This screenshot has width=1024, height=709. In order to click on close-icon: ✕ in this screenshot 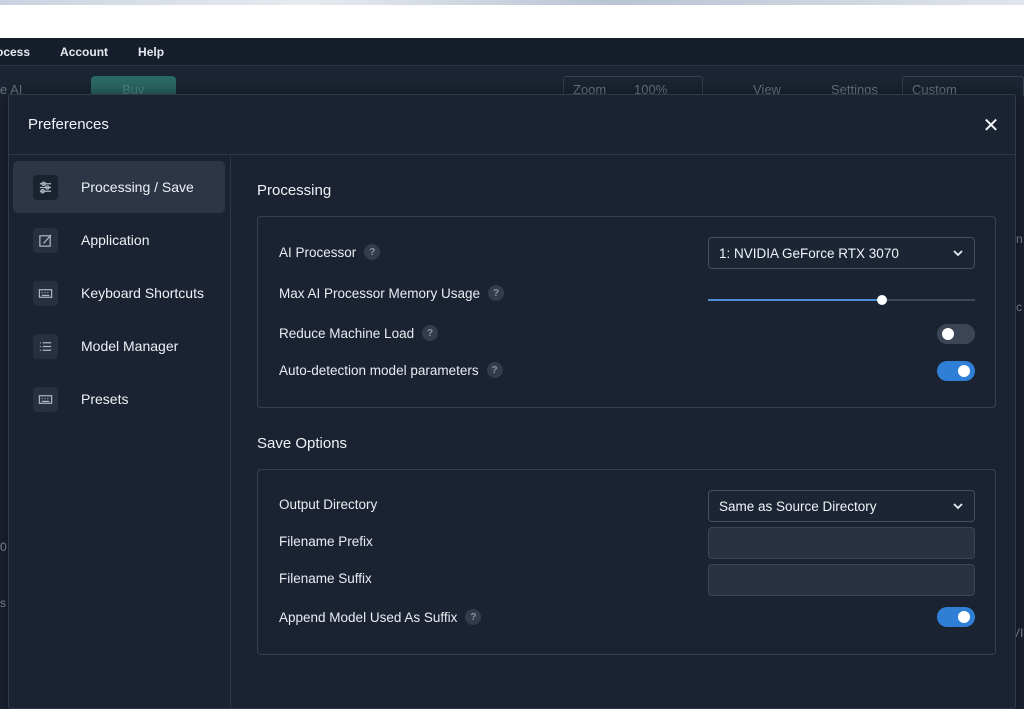, I will do `click(991, 125)`.